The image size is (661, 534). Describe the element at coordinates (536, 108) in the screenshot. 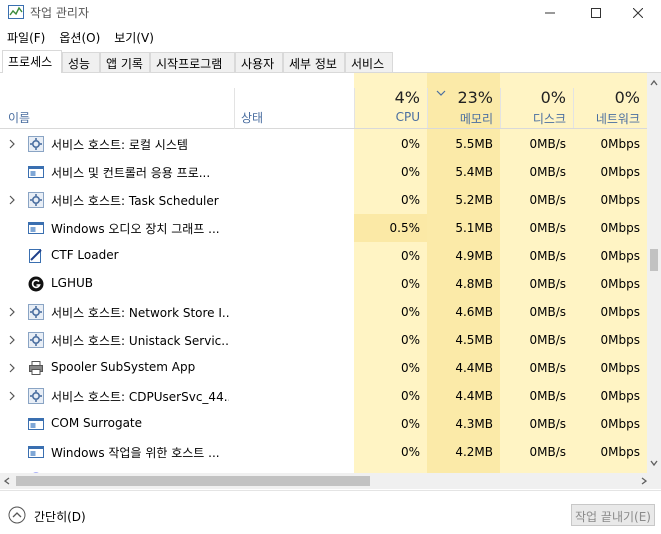

I see `column-header-disk: 0% 디스크` at that location.